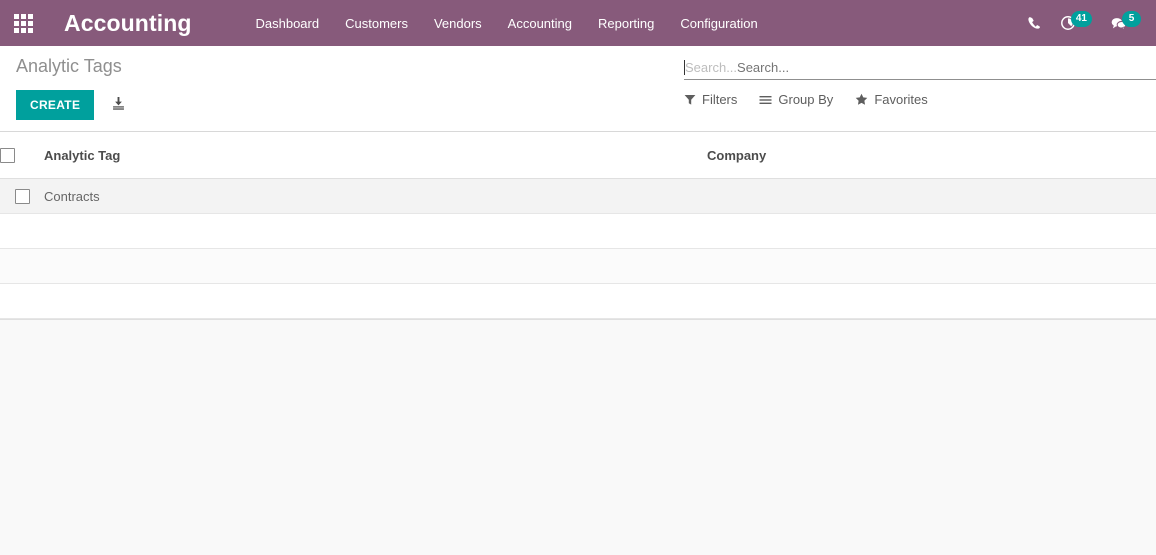  Describe the element at coordinates (69, 66) in the screenshot. I see `page-title: Analytic Tags` at that location.